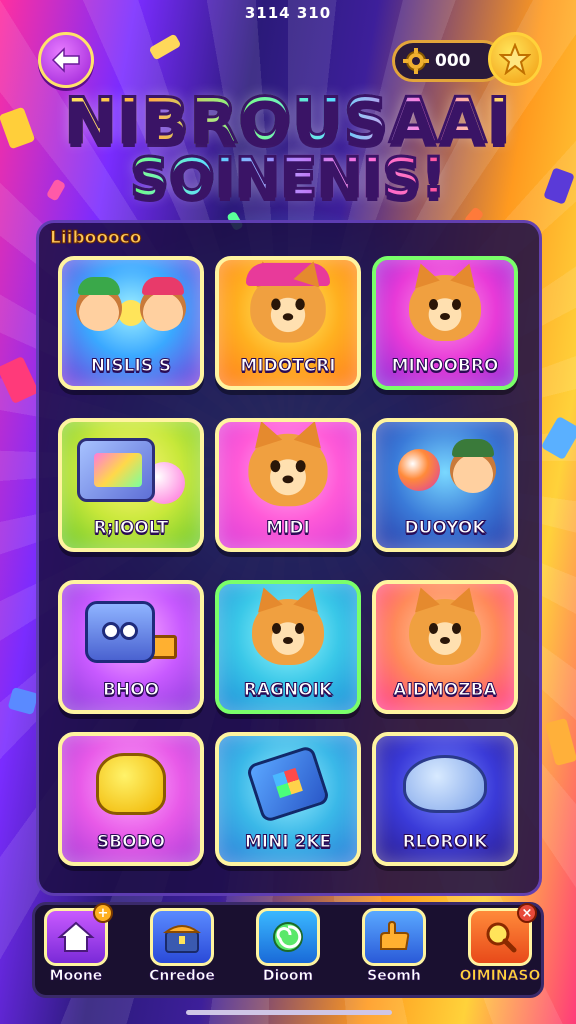 This screenshot has height=1024, width=576. Describe the element at coordinates (445, 842) in the screenshot. I see `game-label: RLOROIK` at that location.